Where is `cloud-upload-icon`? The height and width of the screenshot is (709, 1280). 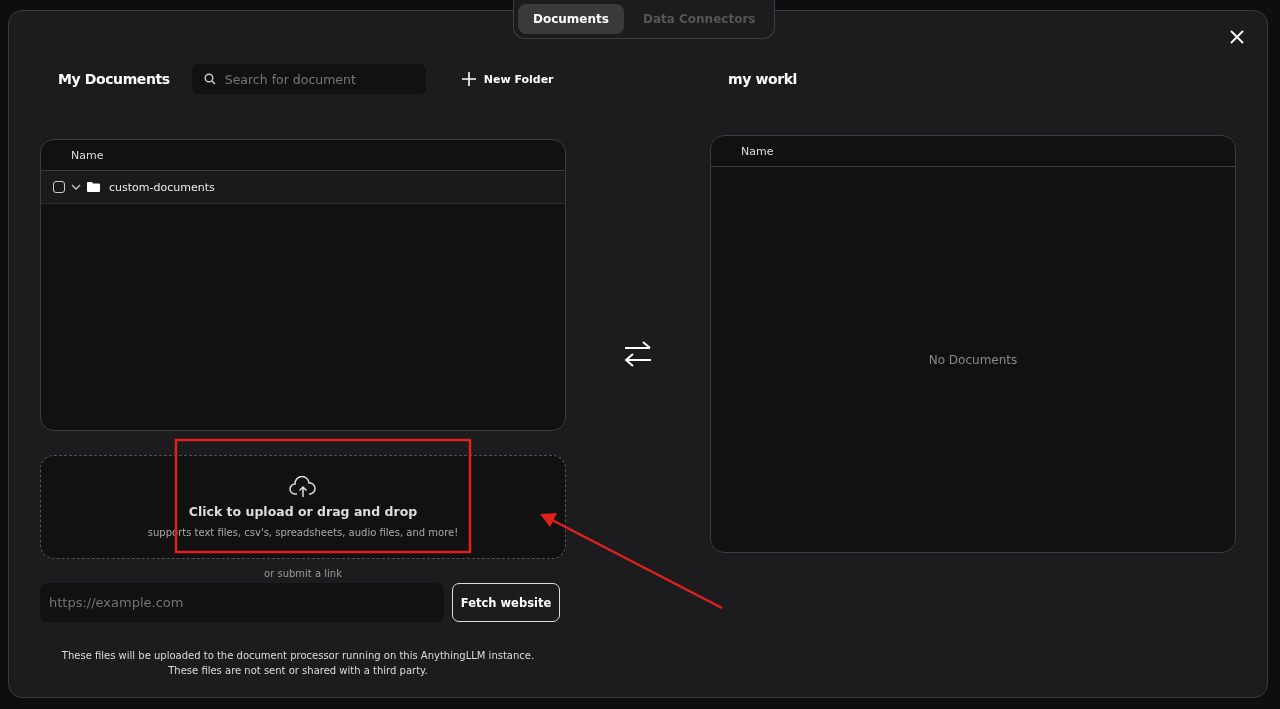
cloud-upload-icon is located at coordinates (303, 487).